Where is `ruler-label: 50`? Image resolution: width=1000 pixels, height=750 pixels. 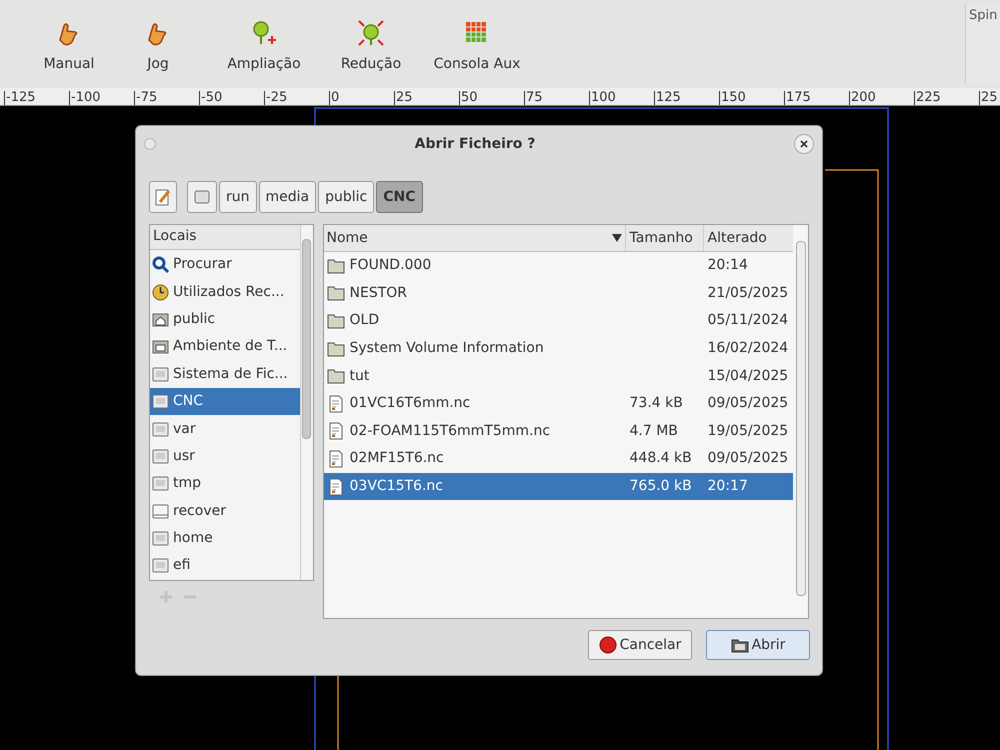 ruler-label: 50 is located at coordinates (491, 98).